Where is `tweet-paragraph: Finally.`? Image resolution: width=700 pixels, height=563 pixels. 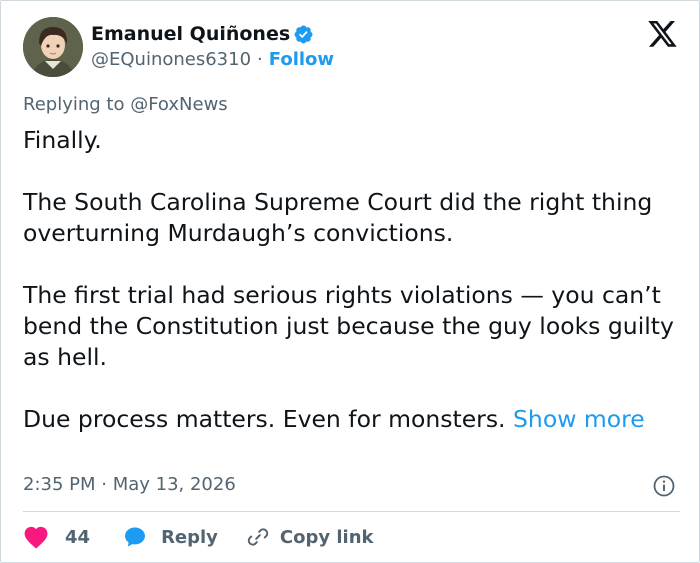 tweet-paragraph: Finally. is located at coordinates (62, 140).